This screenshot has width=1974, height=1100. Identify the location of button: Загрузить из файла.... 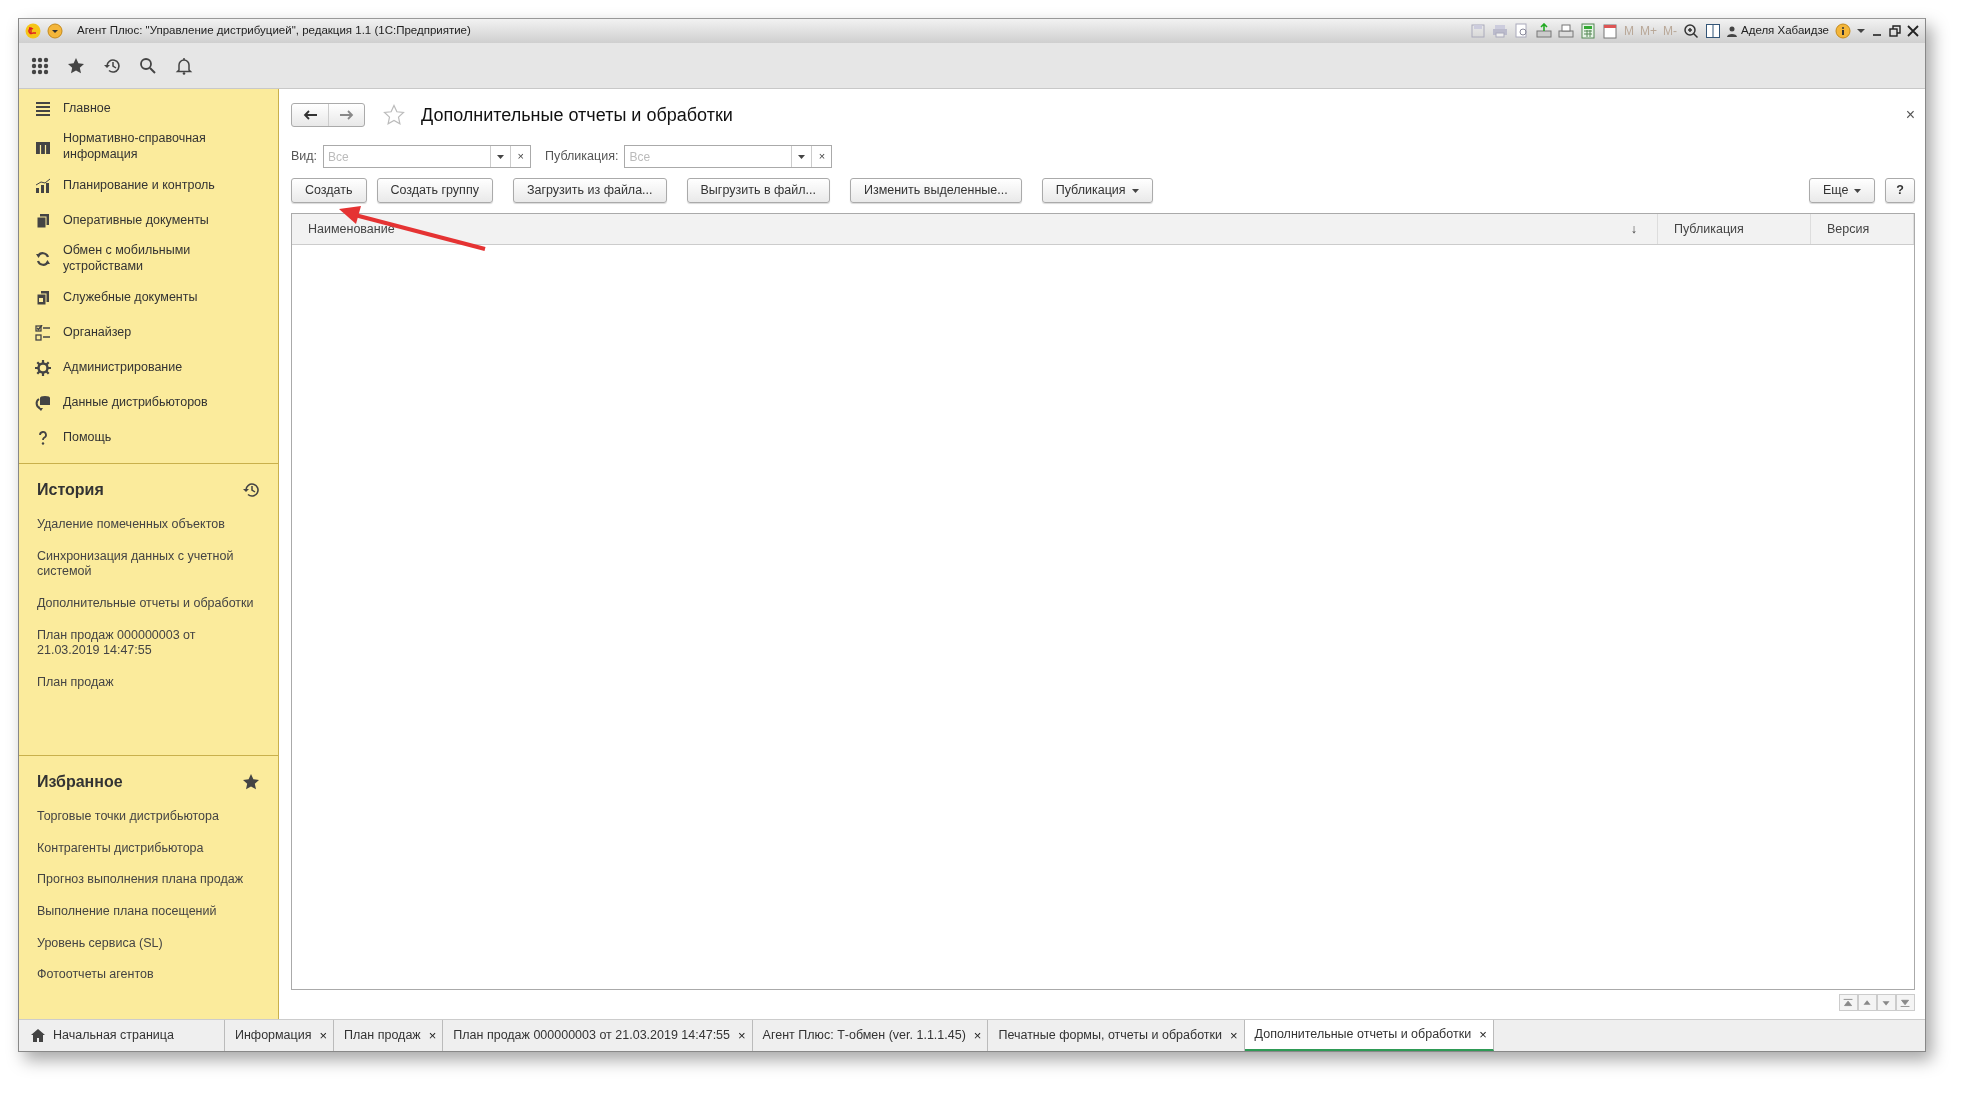
(589, 190).